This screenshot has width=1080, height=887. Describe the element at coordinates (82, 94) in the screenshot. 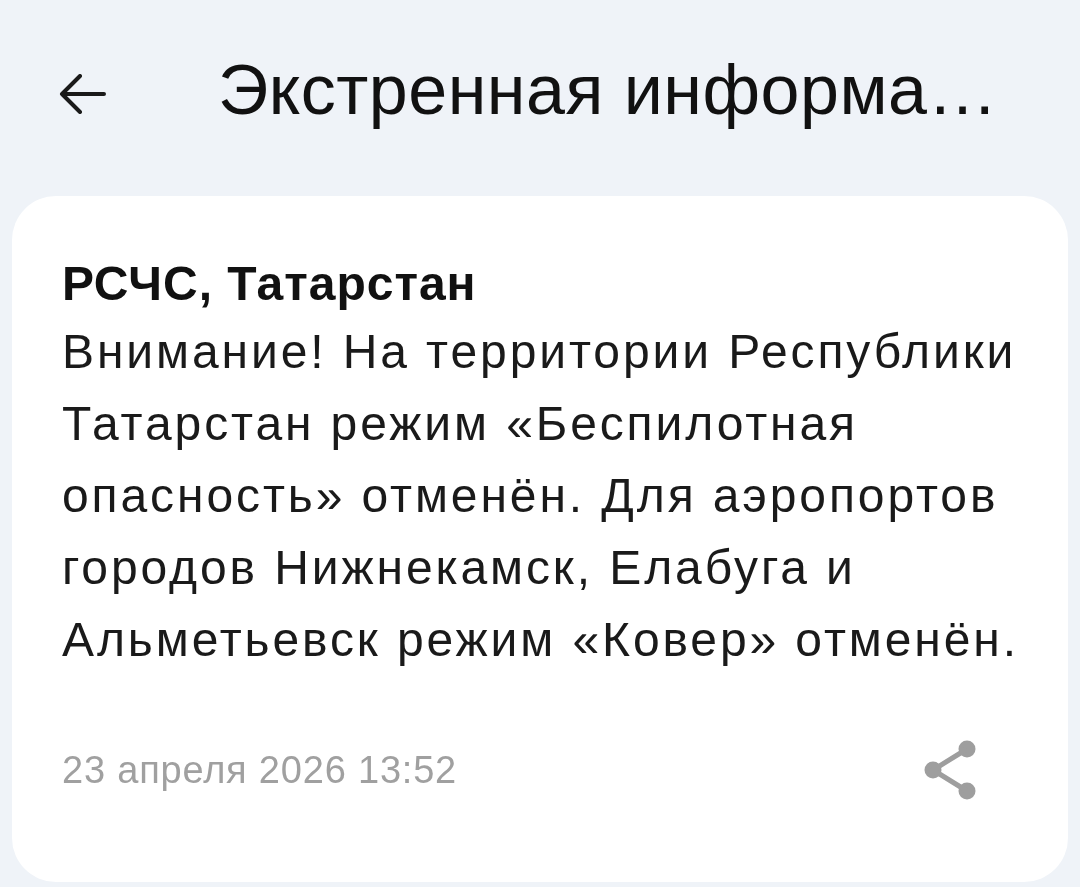

I see `back-arrow-icon` at that location.